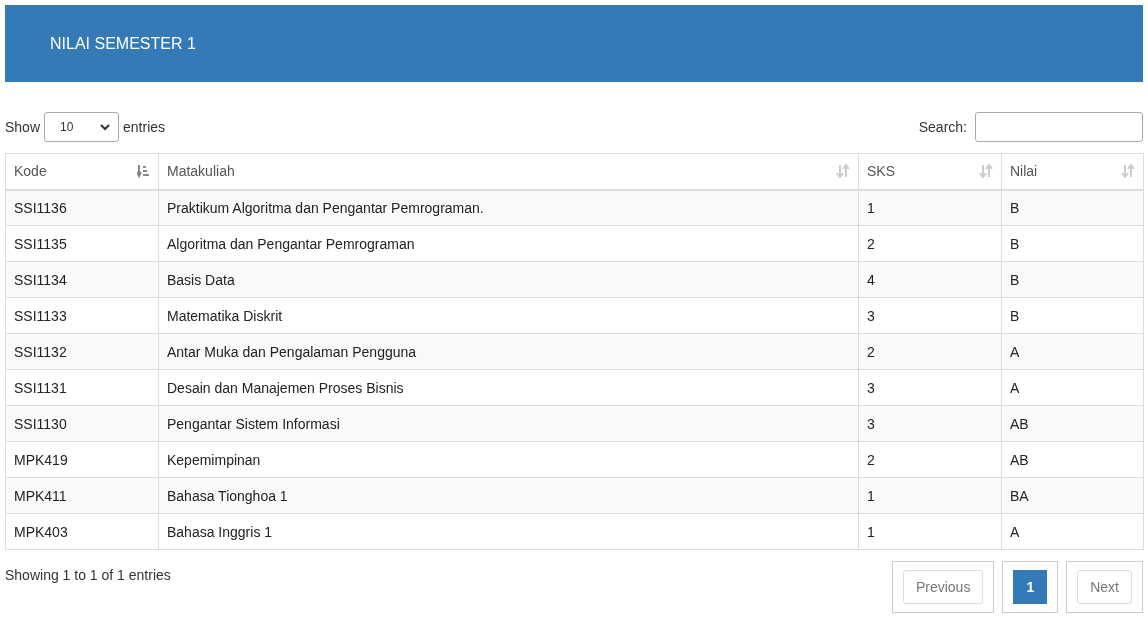 The width and height of the screenshot is (1148, 618). What do you see at coordinates (930, 171) in the screenshot?
I see `column-header: SKS` at bounding box center [930, 171].